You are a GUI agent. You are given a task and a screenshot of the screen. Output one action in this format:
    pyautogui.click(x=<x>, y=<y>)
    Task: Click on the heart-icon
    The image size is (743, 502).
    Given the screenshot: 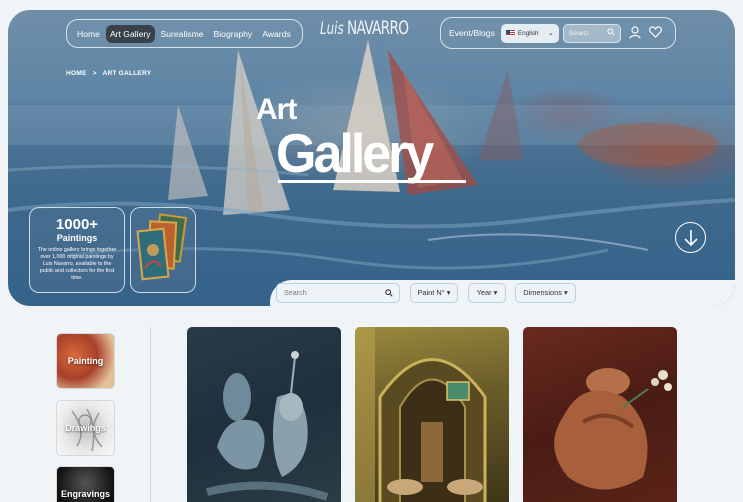 What is the action you would take?
    pyautogui.click(x=655, y=33)
    